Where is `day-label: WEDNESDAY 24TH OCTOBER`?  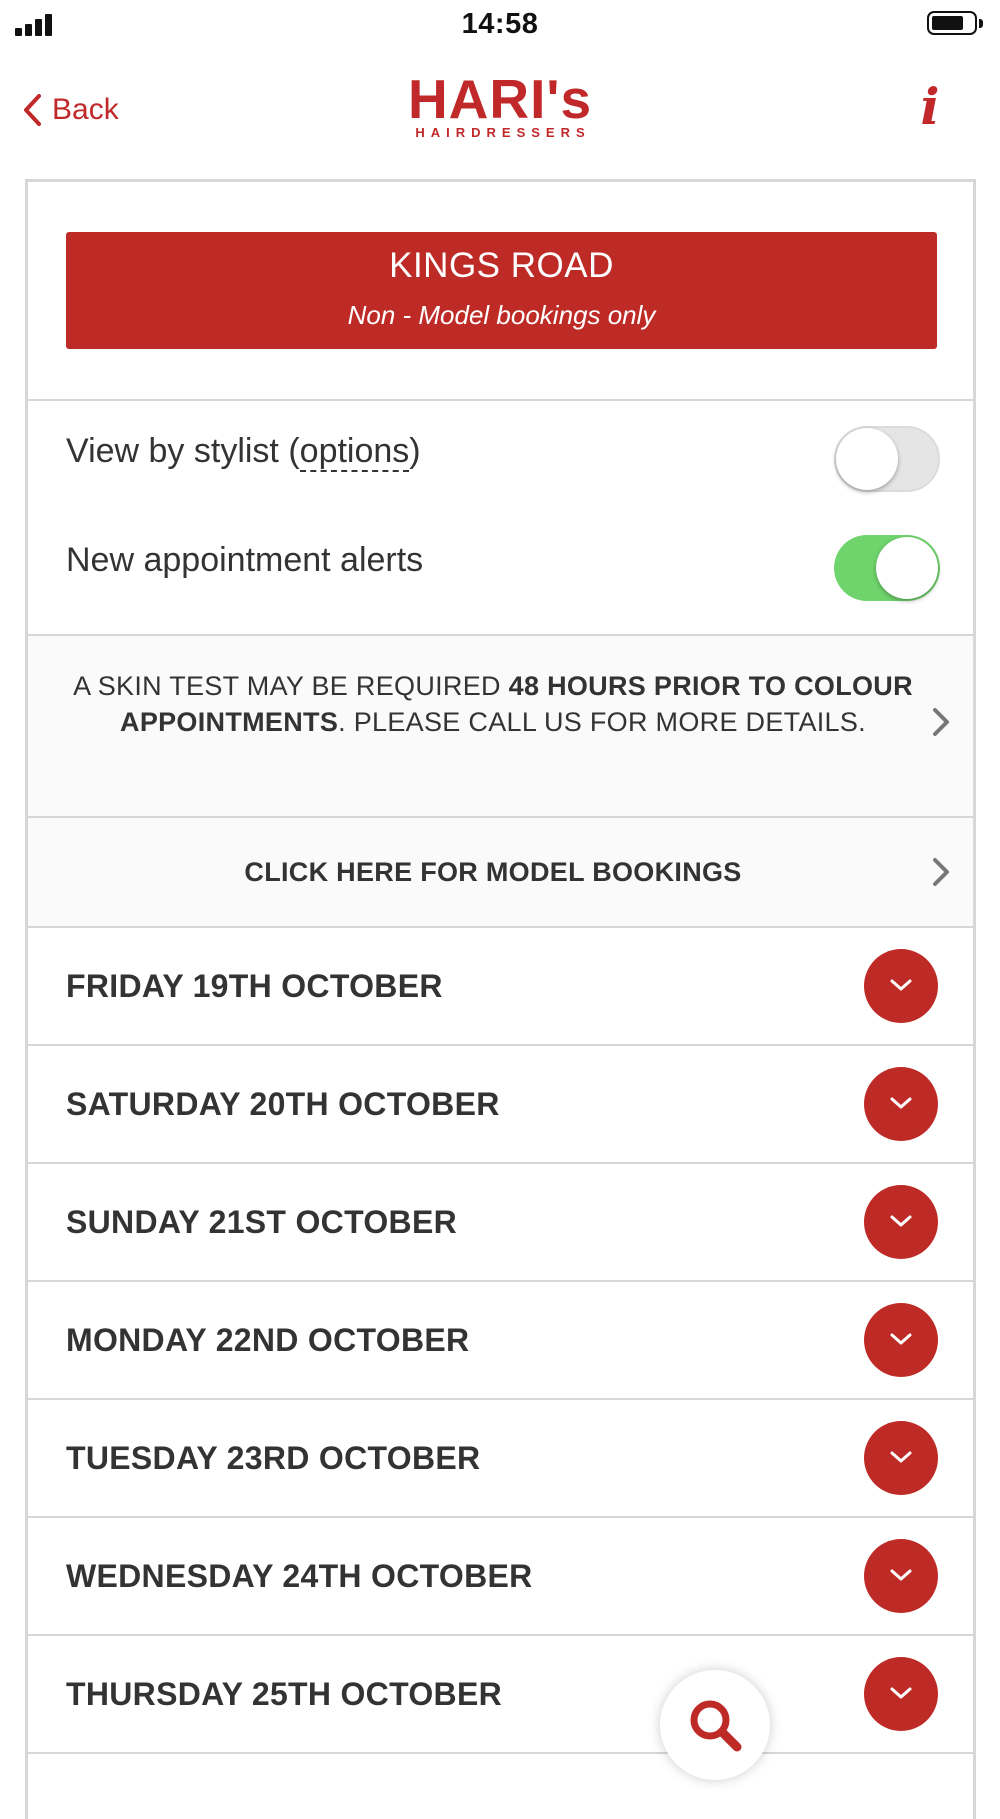 day-label: WEDNESDAY 24TH OCTOBER is located at coordinates (299, 1576).